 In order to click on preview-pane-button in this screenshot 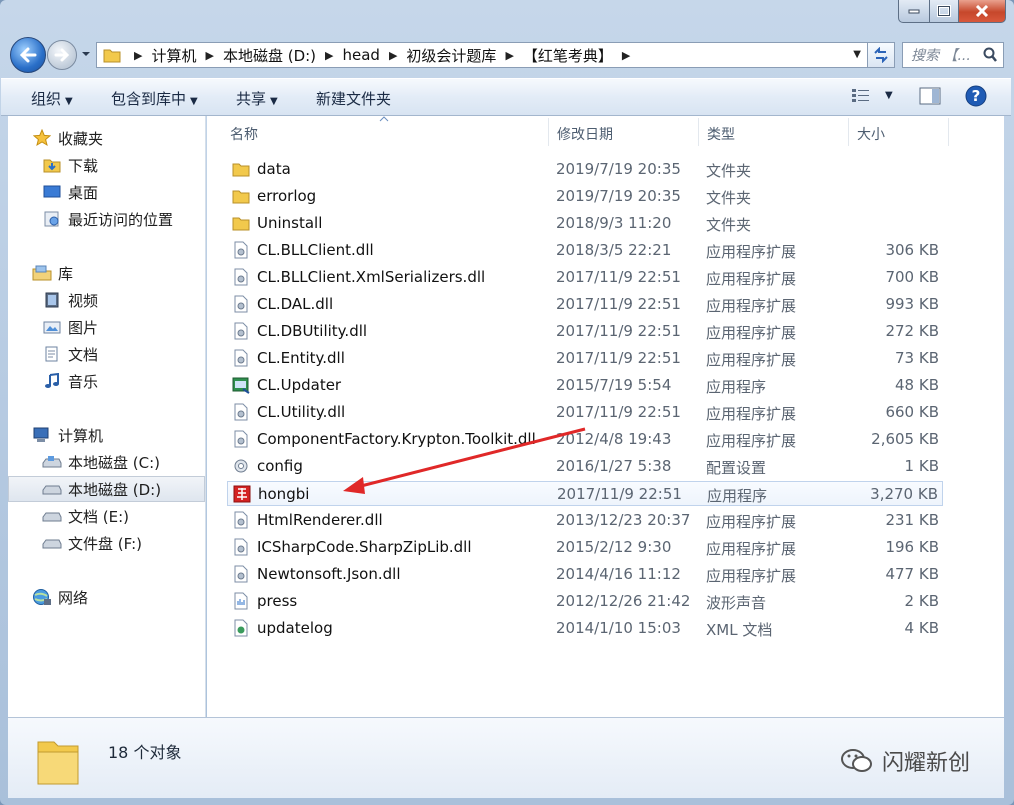, I will do `click(930, 98)`.